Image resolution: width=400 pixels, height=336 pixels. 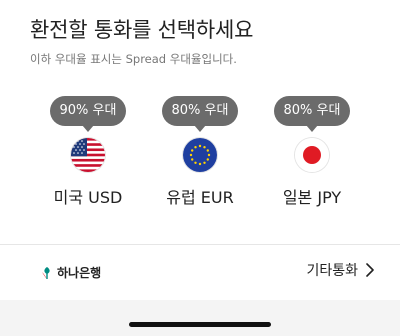 What do you see at coordinates (88, 197) in the screenshot?
I see `currency-label-usd: 미국 USD` at bounding box center [88, 197].